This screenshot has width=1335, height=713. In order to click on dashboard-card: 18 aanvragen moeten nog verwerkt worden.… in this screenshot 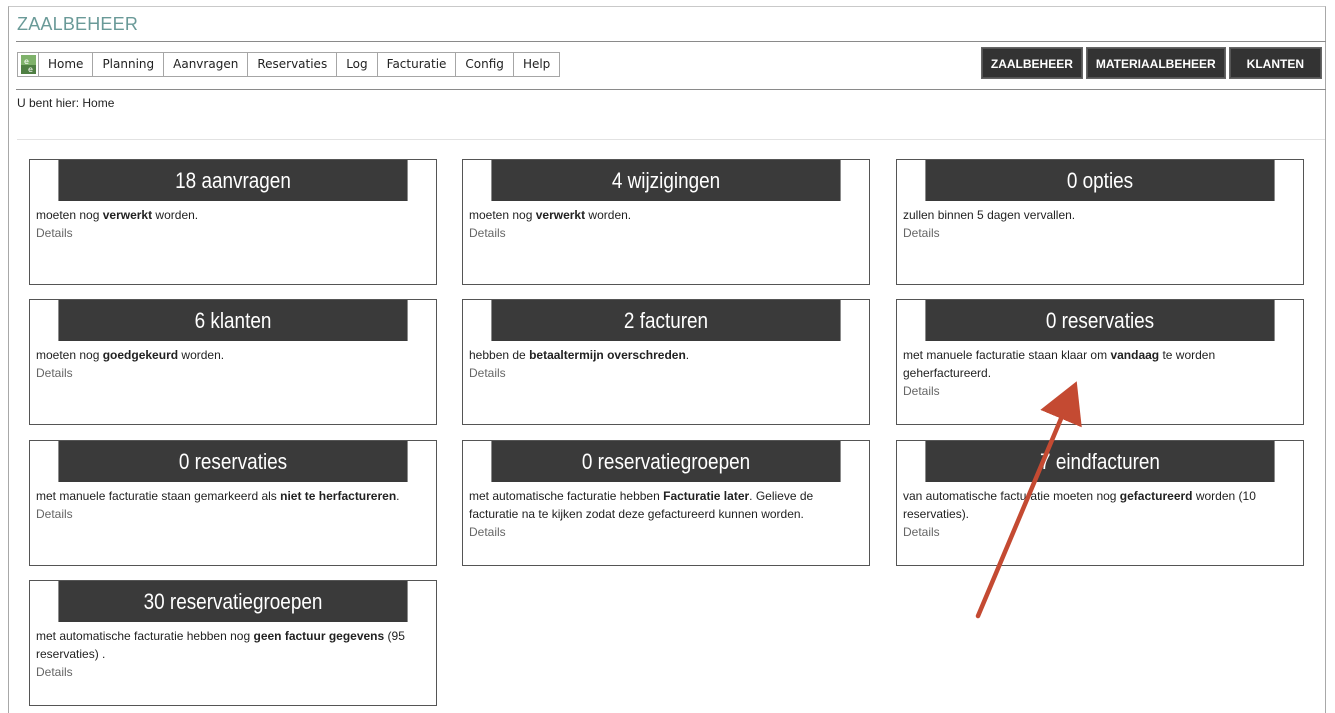, I will do `click(233, 222)`.